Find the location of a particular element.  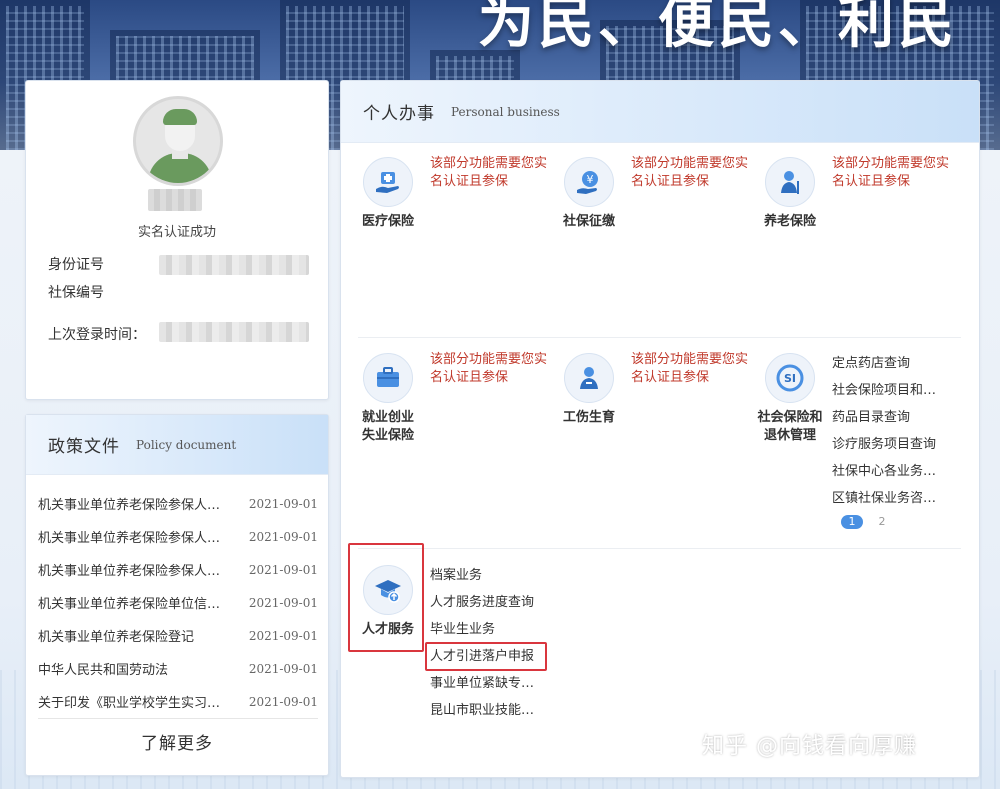

business-header: 个人办事 Personal business is located at coordinates (660, 112).